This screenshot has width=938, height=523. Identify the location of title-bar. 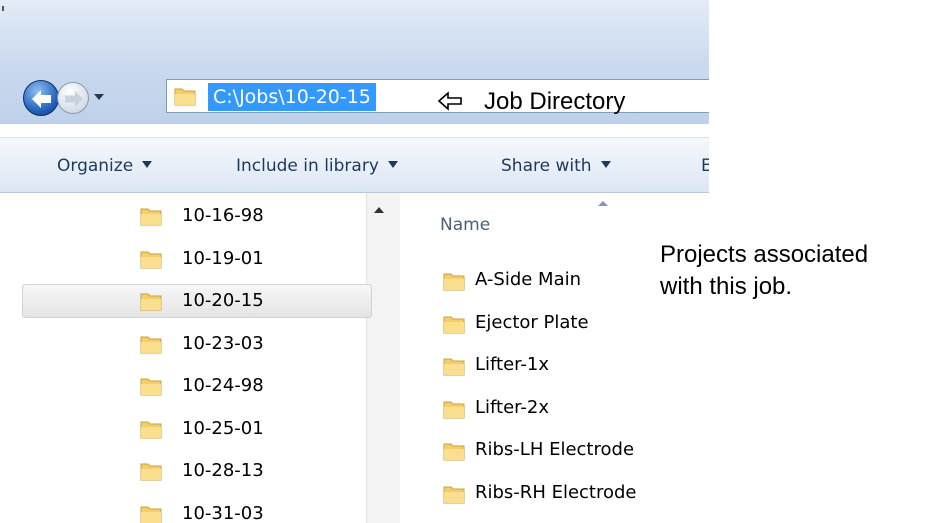
(354, 34).